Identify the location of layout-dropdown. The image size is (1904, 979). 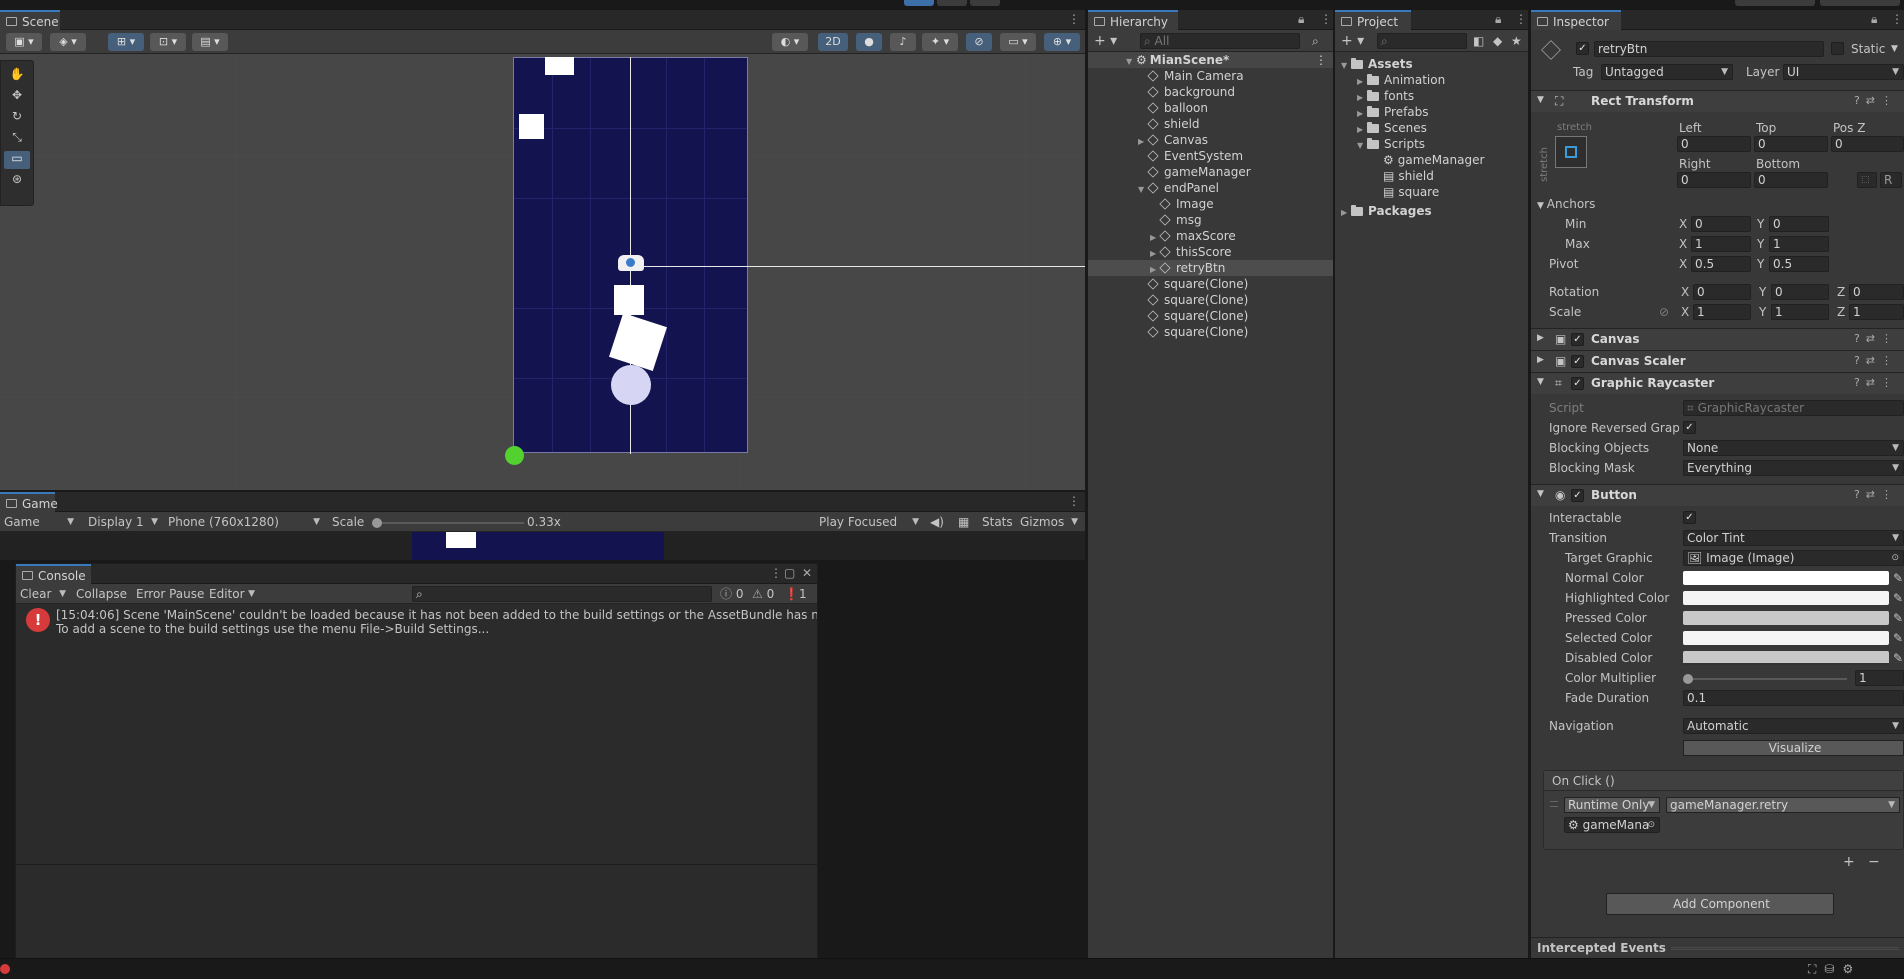
(1860, 3).